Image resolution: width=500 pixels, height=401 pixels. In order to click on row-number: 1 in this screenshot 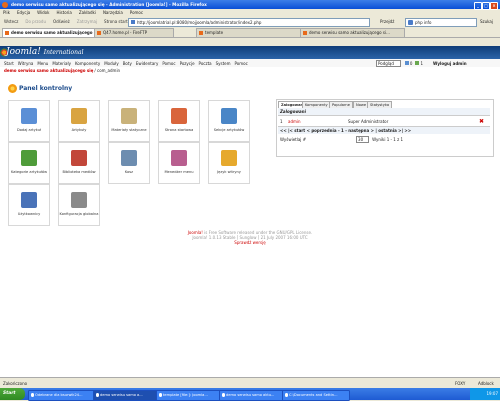, I will do `click(281, 121)`.